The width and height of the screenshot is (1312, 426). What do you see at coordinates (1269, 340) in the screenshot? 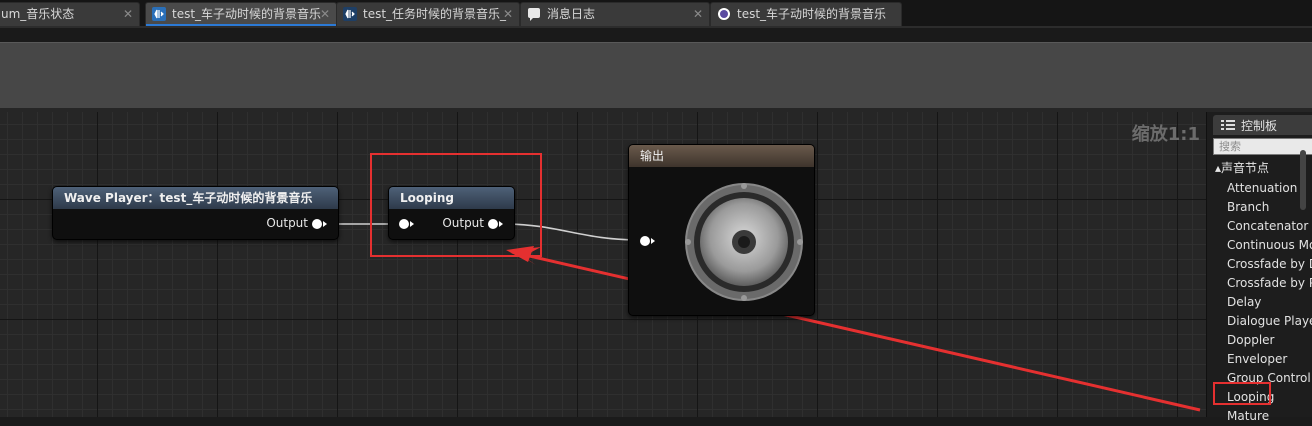
I see `palette-item-doppler: Doppler` at bounding box center [1269, 340].